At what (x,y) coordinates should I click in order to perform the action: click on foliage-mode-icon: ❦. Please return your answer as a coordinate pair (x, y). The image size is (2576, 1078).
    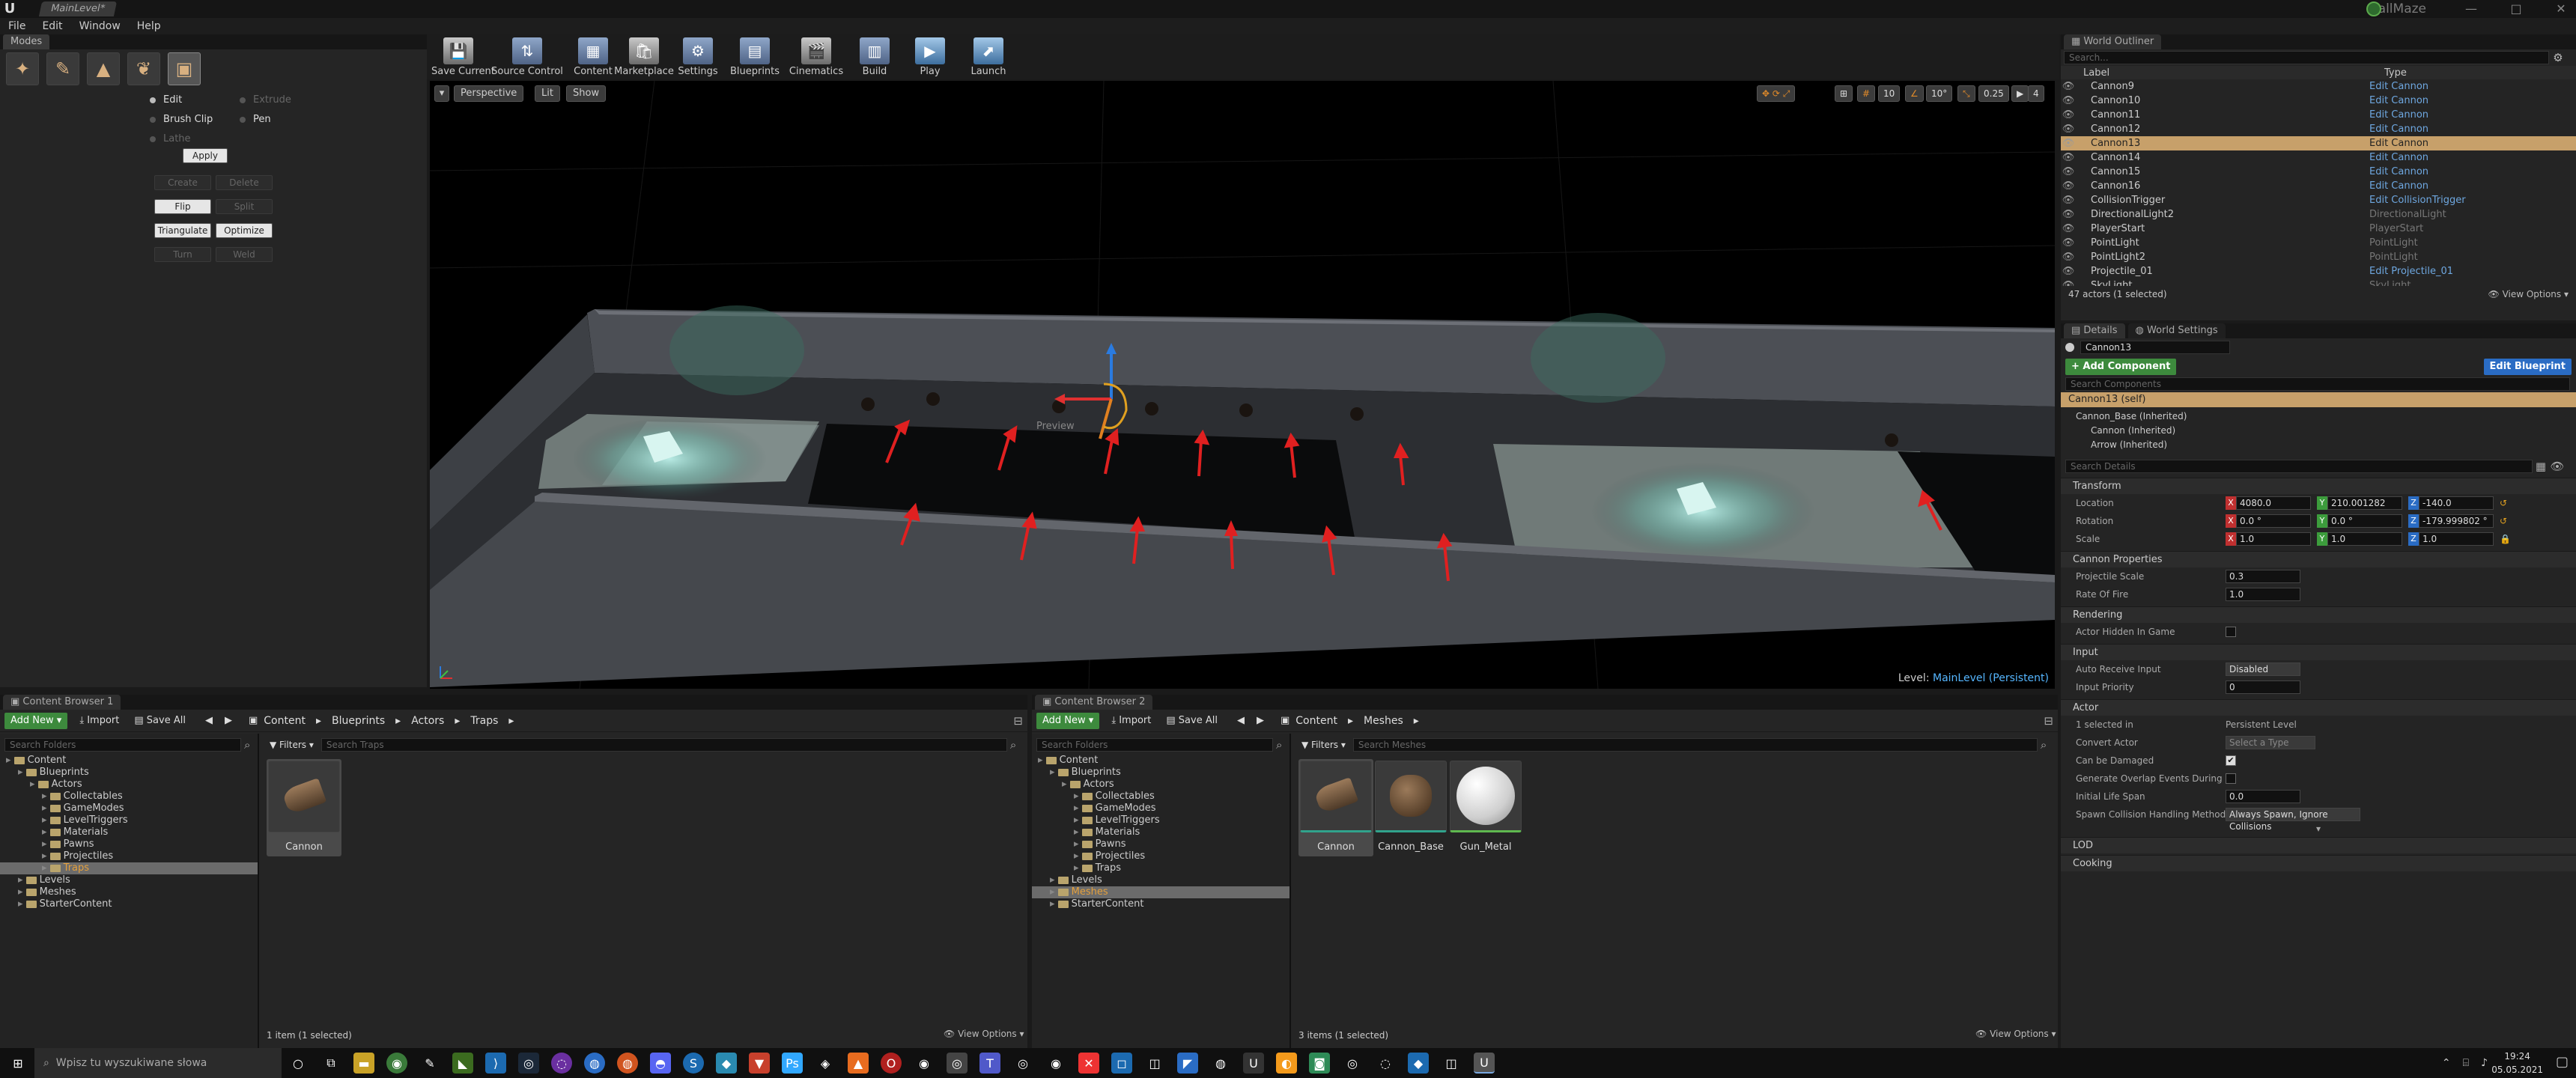
    Looking at the image, I should click on (143, 68).